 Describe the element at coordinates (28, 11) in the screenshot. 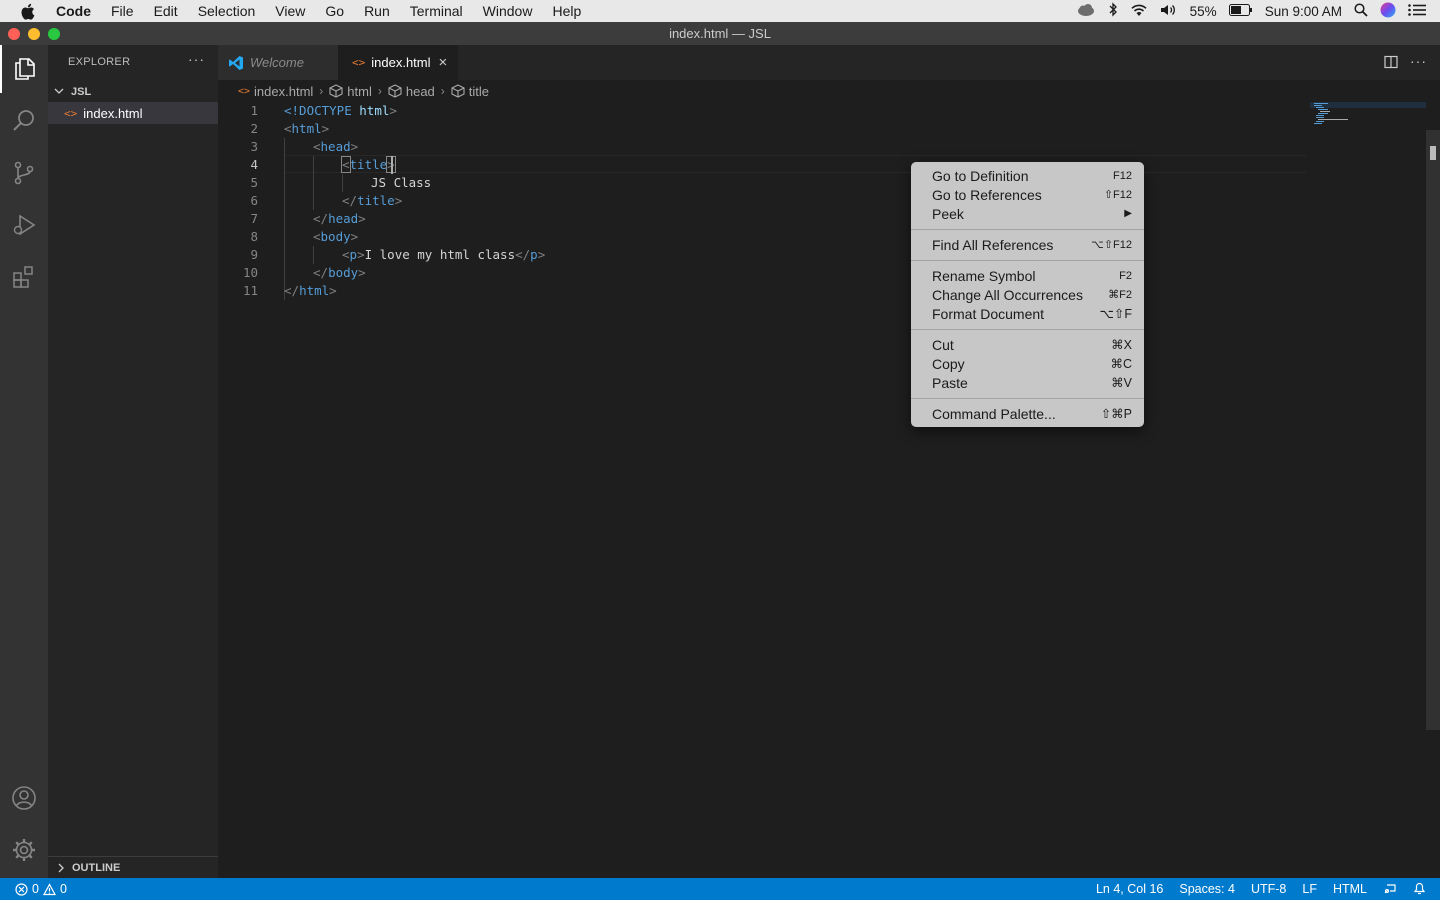

I see `apple-logo-icon` at that location.